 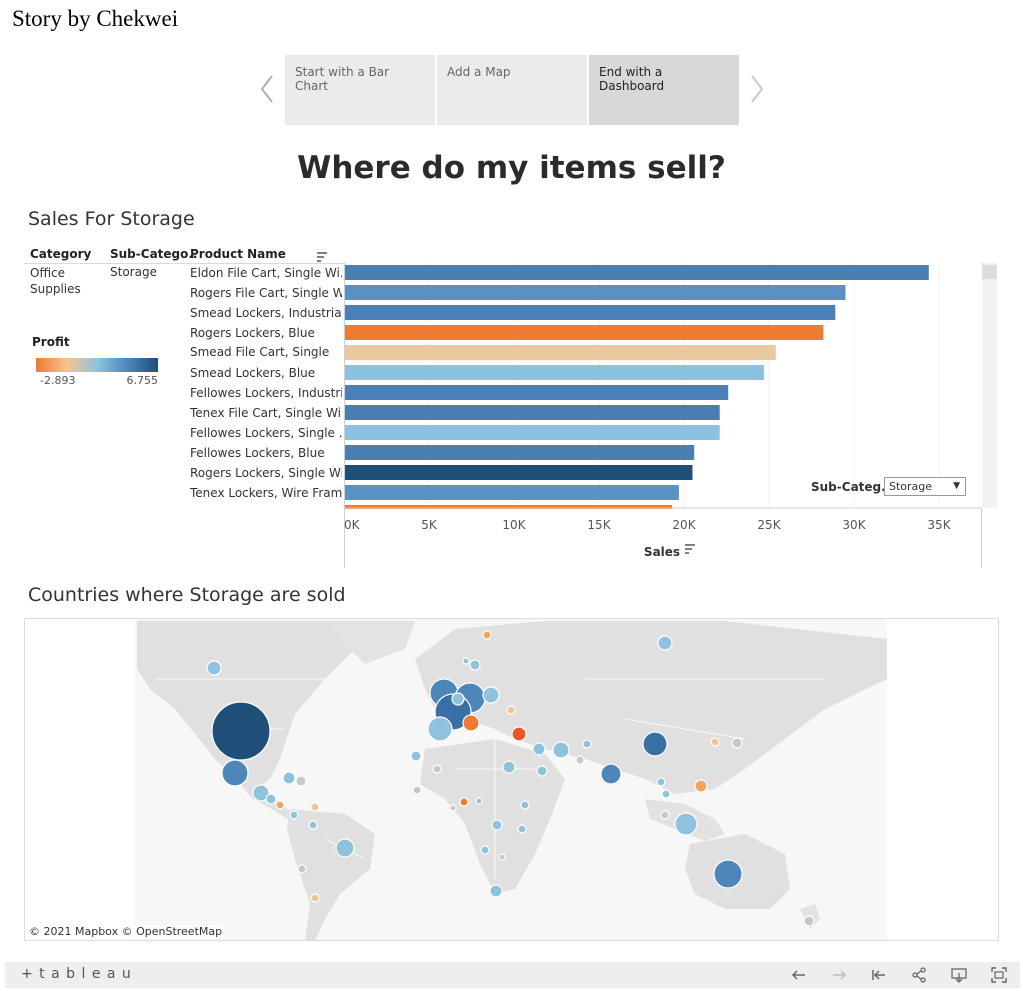 What do you see at coordinates (440, 729) in the screenshot?
I see `bubble-spain` at bounding box center [440, 729].